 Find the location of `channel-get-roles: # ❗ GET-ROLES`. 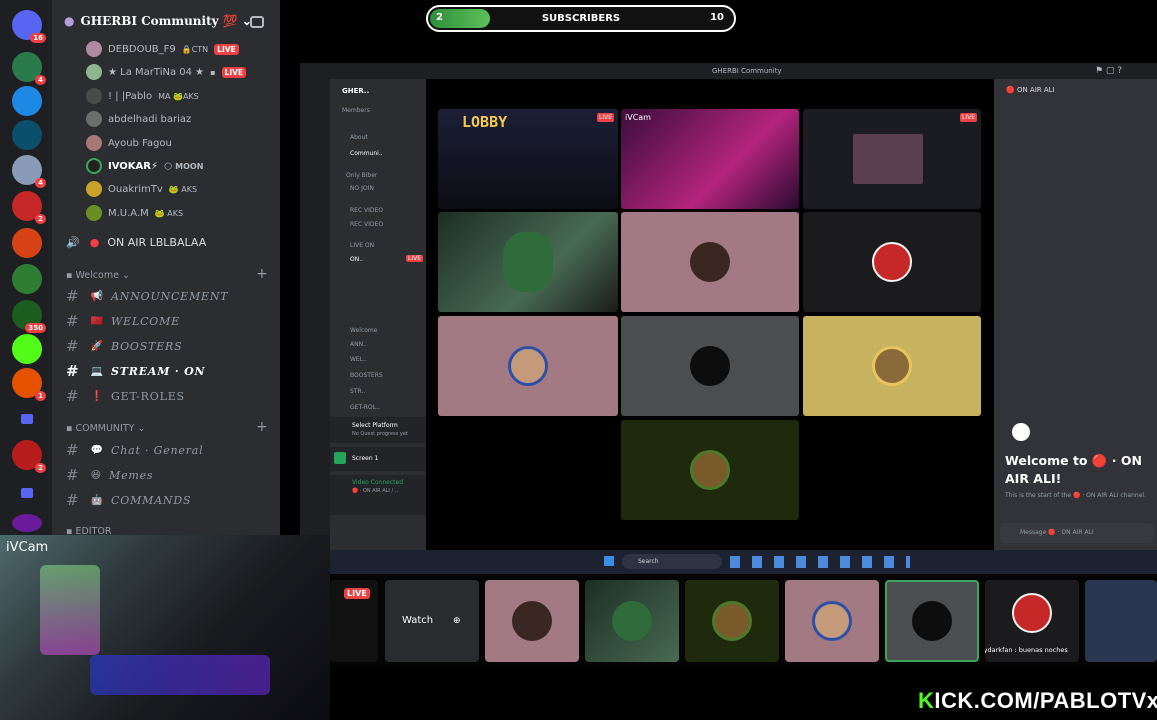

channel-get-roles: # ❗ GET-ROLES is located at coordinates (125, 396).